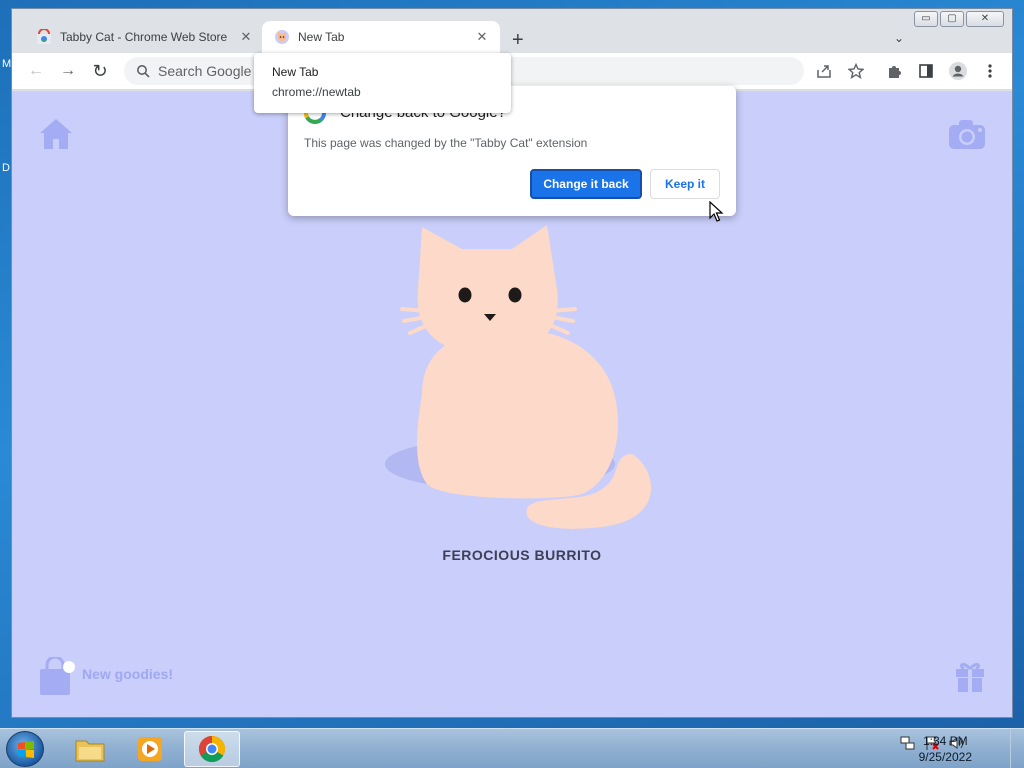 The height and width of the screenshot is (768, 1024). Describe the element at coordinates (899, 38) in the screenshot. I see `tab-search-icon: ⌄` at that location.